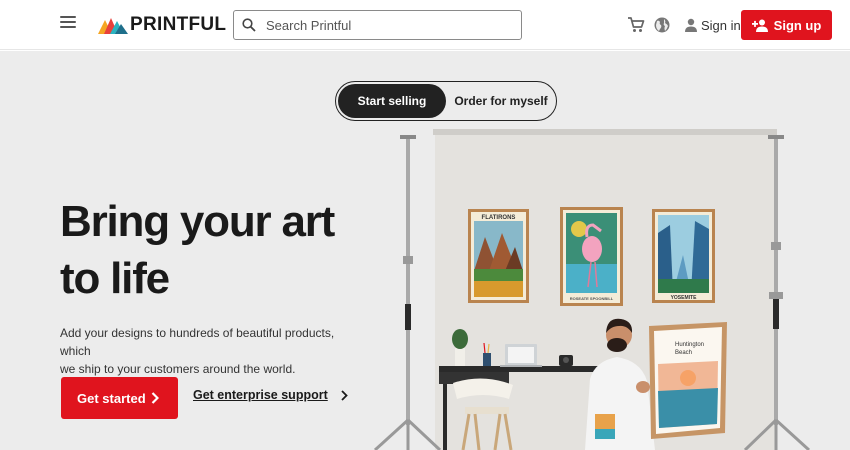 This screenshot has width=850, height=450. Describe the element at coordinates (683, 353) in the screenshot. I see `poster-beach-line2: Beach` at that location.